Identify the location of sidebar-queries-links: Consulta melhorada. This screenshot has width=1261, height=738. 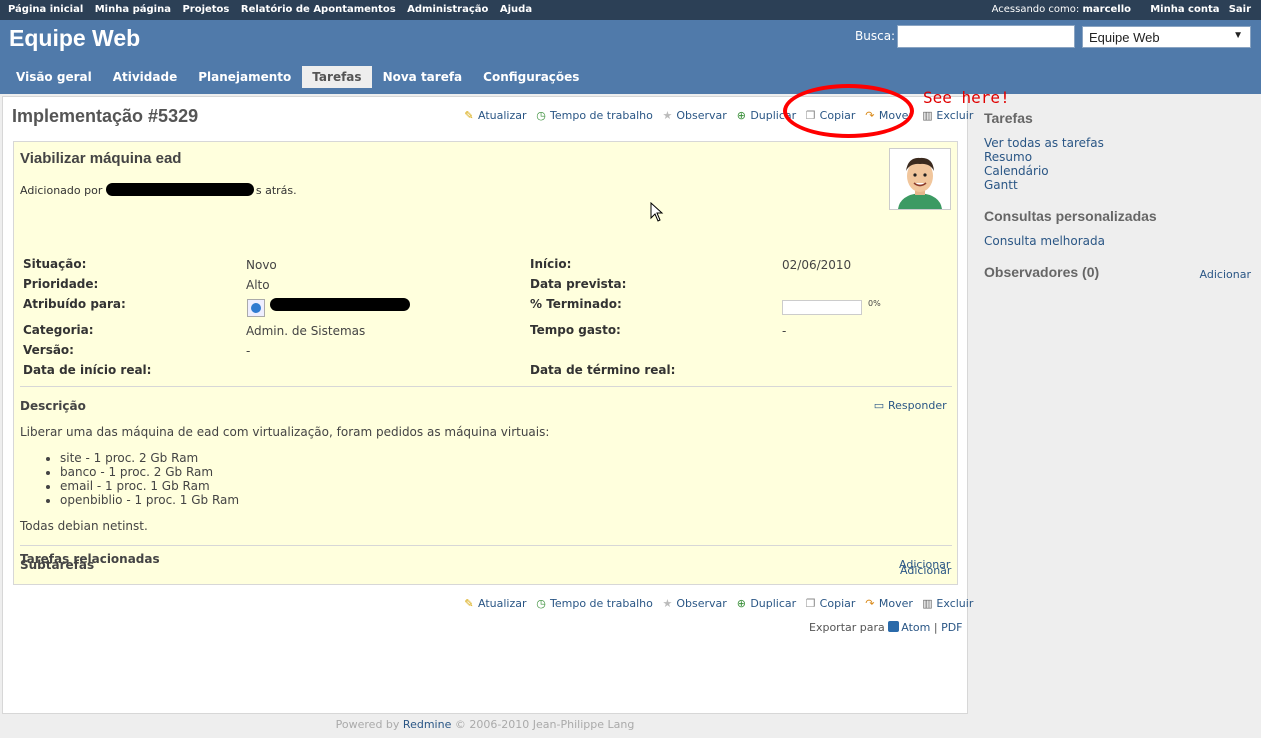
(1119, 241).